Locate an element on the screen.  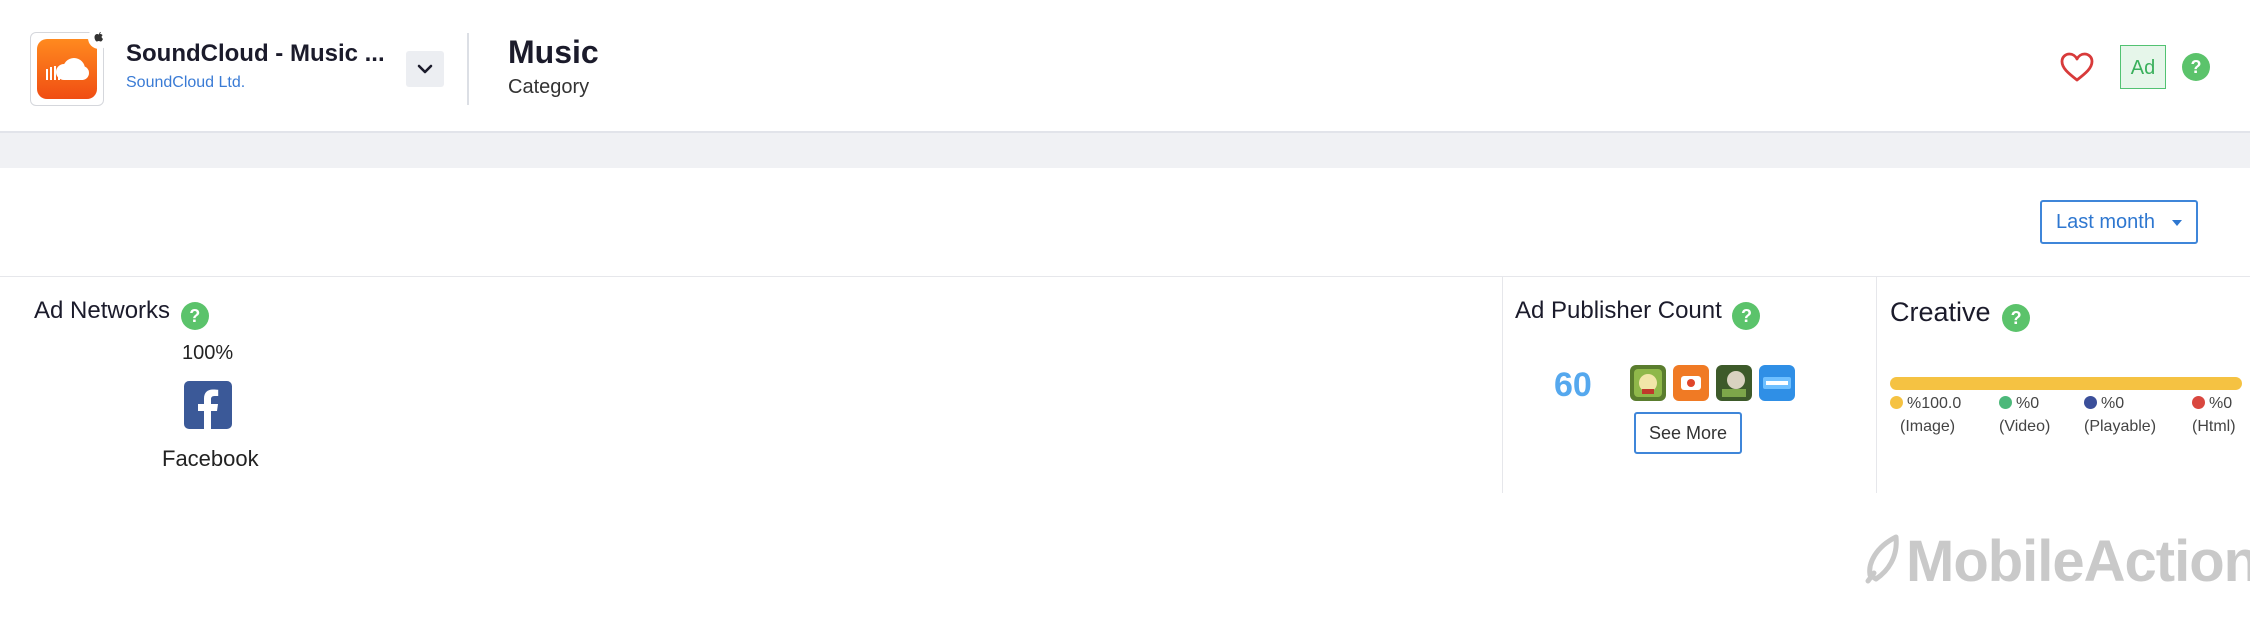
publisher-count: 60 is located at coordinates (1573, 385).